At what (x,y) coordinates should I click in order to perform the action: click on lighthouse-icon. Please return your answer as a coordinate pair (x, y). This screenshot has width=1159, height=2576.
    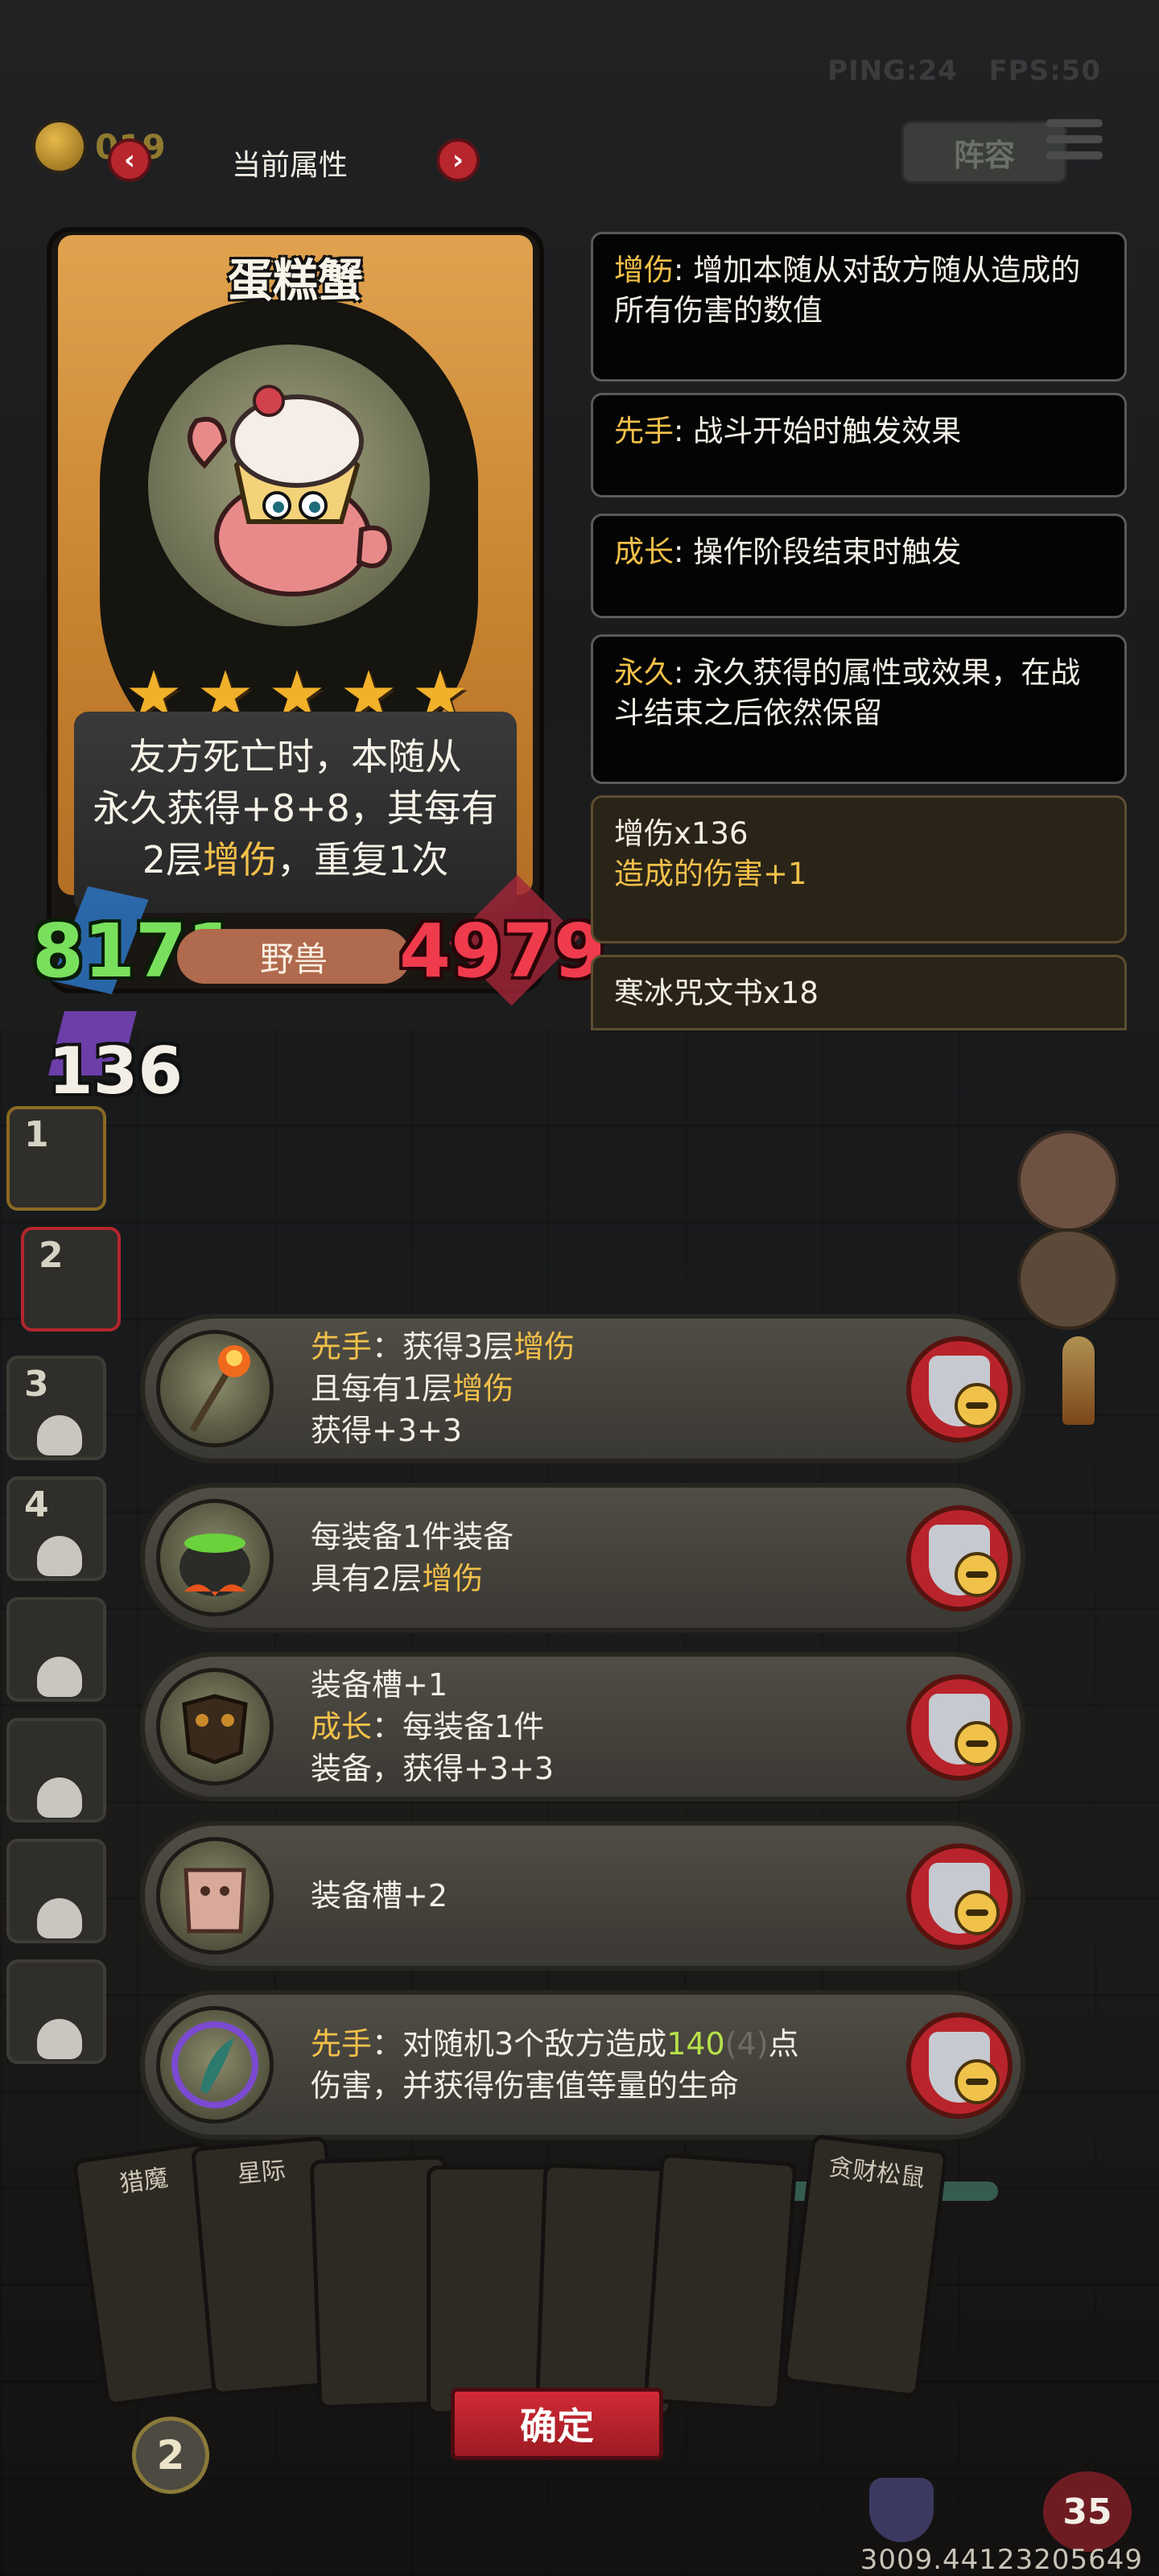
    Looking at the image, I should click on (1068, 1279).